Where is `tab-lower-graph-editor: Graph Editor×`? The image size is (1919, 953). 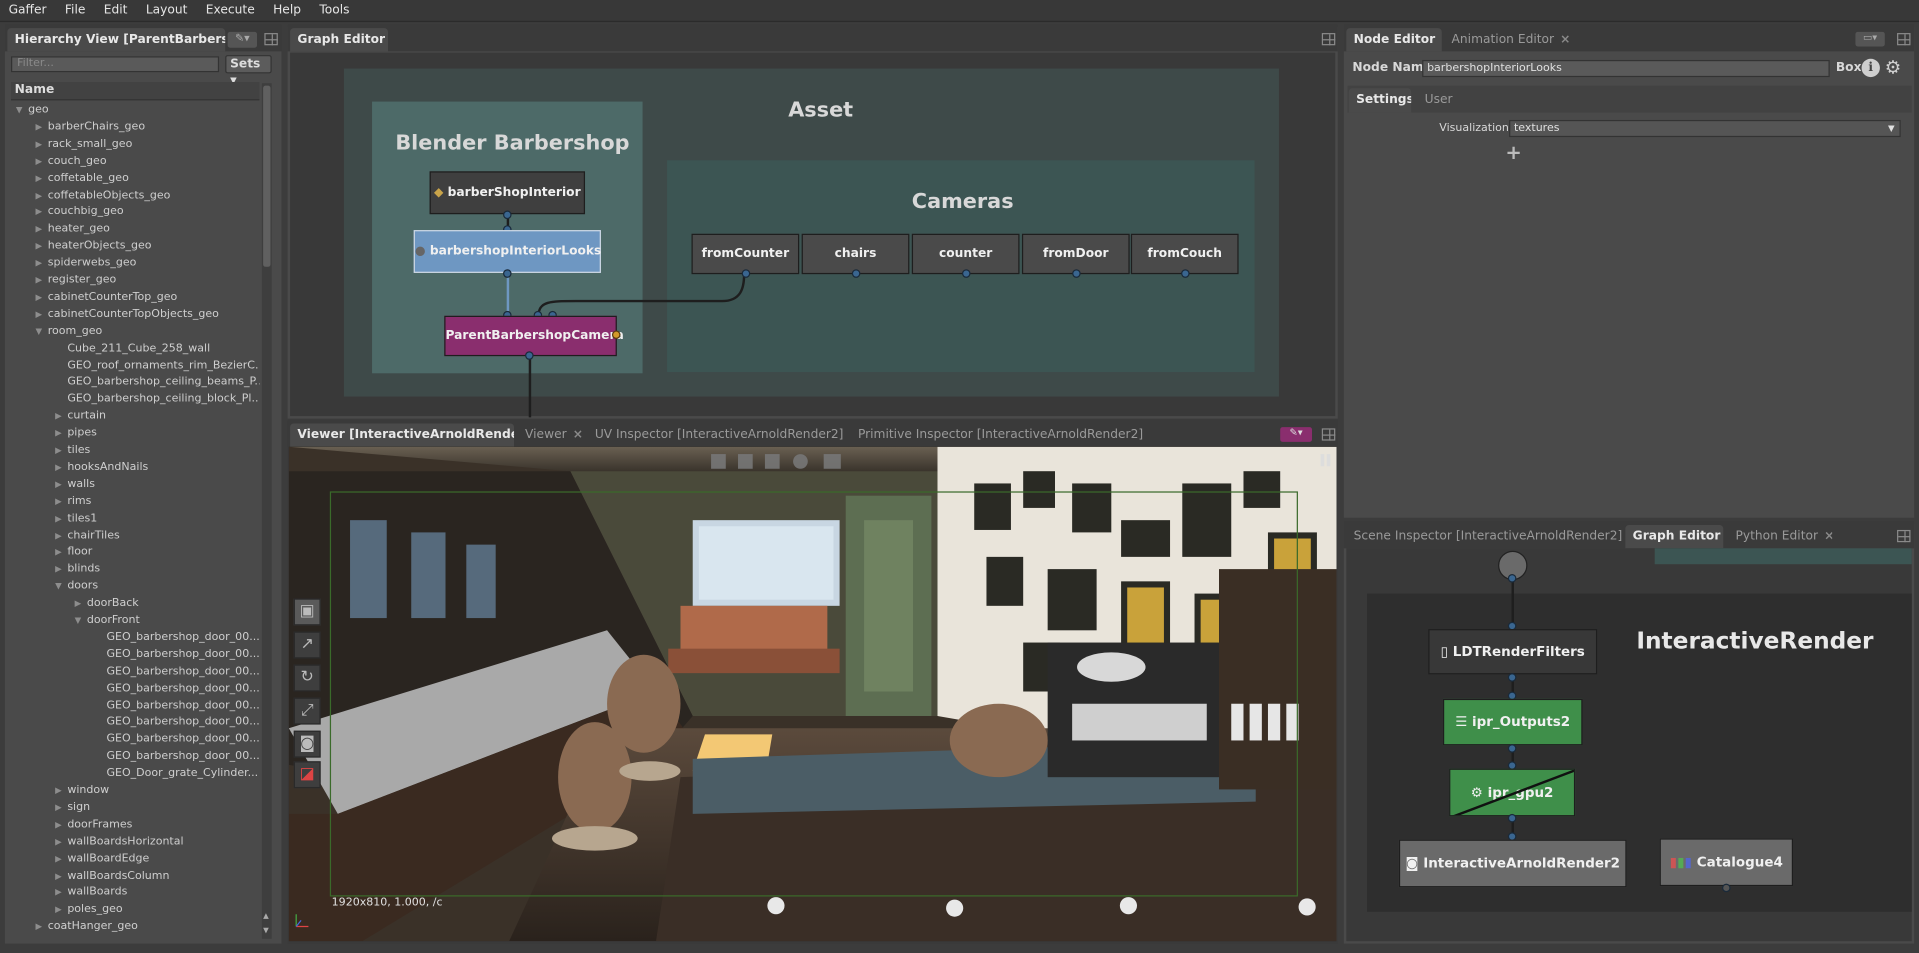 tab-lower-graph-editor: Graph Editor× is located at coordinates (1674, 537).